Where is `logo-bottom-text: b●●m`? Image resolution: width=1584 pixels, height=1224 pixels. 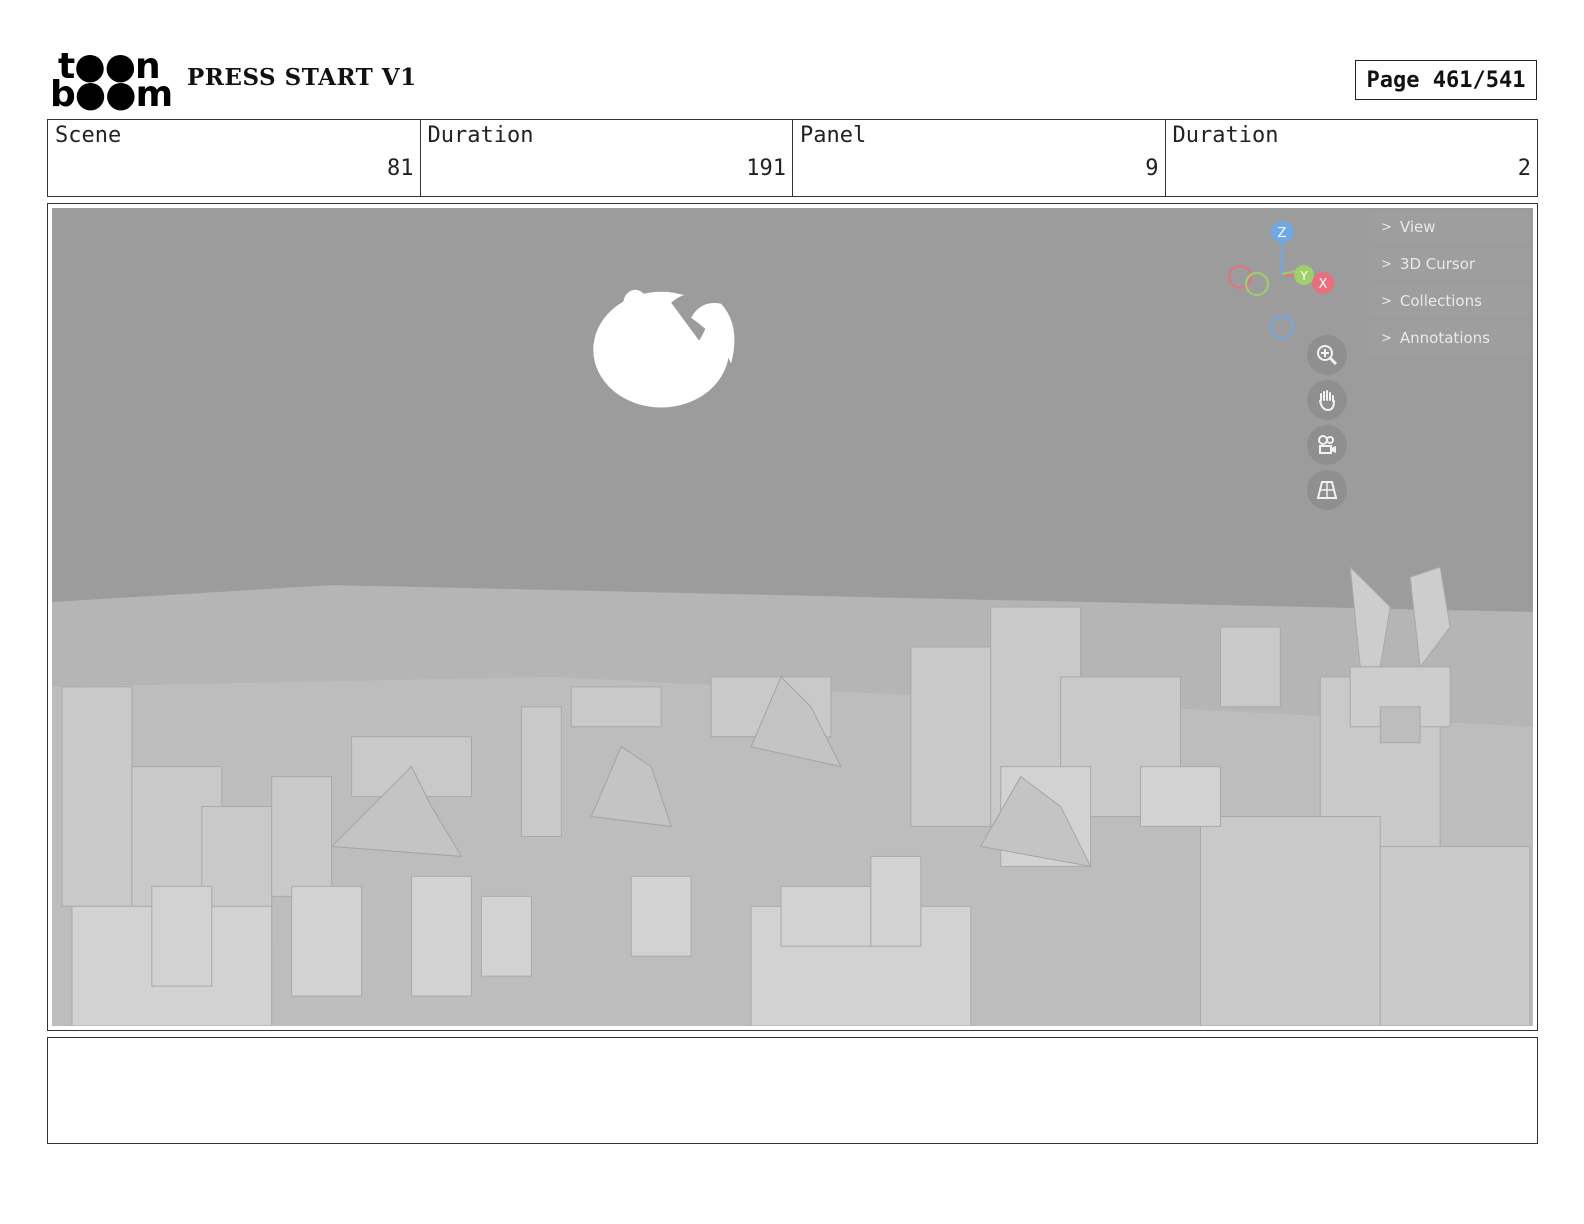 logo-bottom-text: b●●m is located at coordinates (111, 94).